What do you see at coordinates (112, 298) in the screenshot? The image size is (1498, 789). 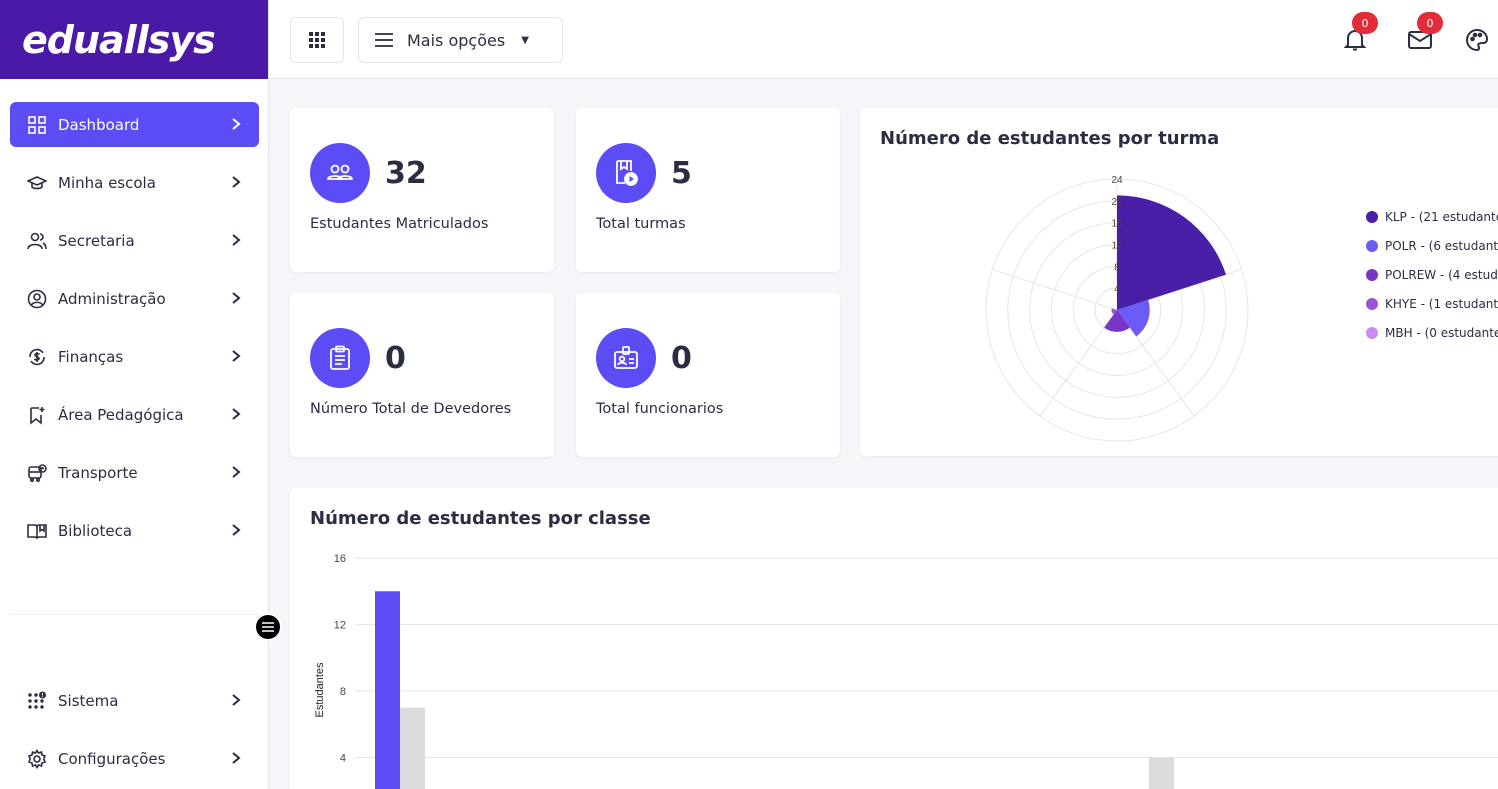 I see `sidebar-item-label: Administração` at bounding box center [112, 298].